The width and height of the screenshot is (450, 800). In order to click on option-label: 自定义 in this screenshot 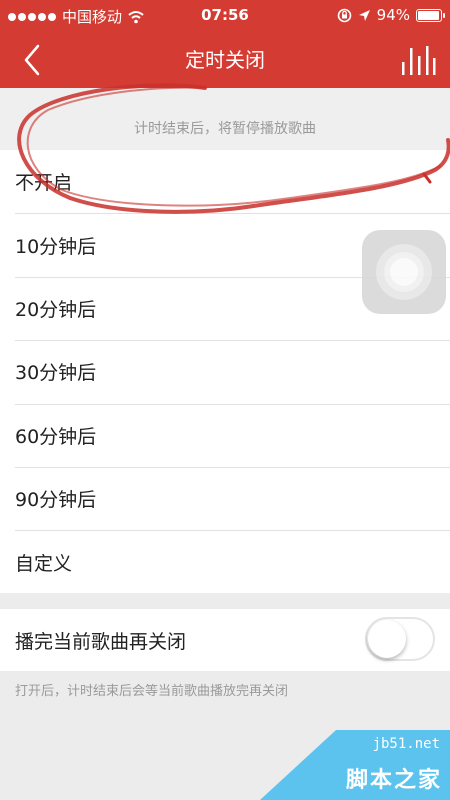, I will do `click(44, 563)`.